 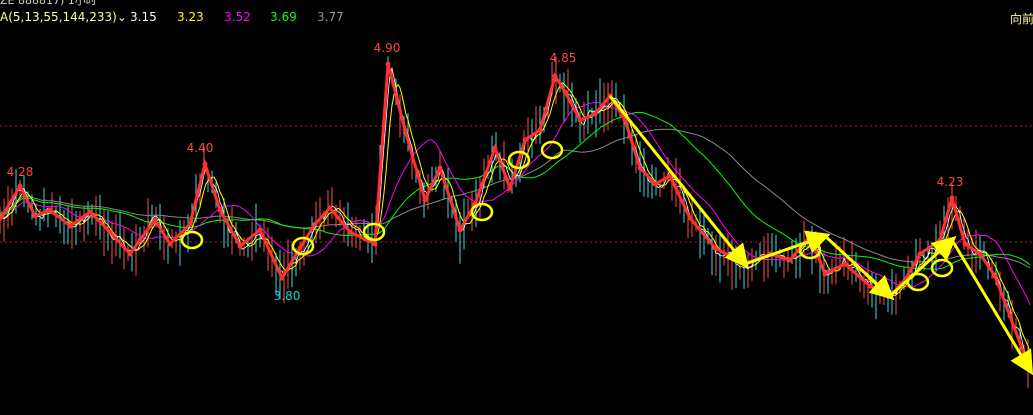 What do you see at coordinates (563, 58) in the screenshot?
I see `extreme-label: 4.85` at bounding box center [563, 58].